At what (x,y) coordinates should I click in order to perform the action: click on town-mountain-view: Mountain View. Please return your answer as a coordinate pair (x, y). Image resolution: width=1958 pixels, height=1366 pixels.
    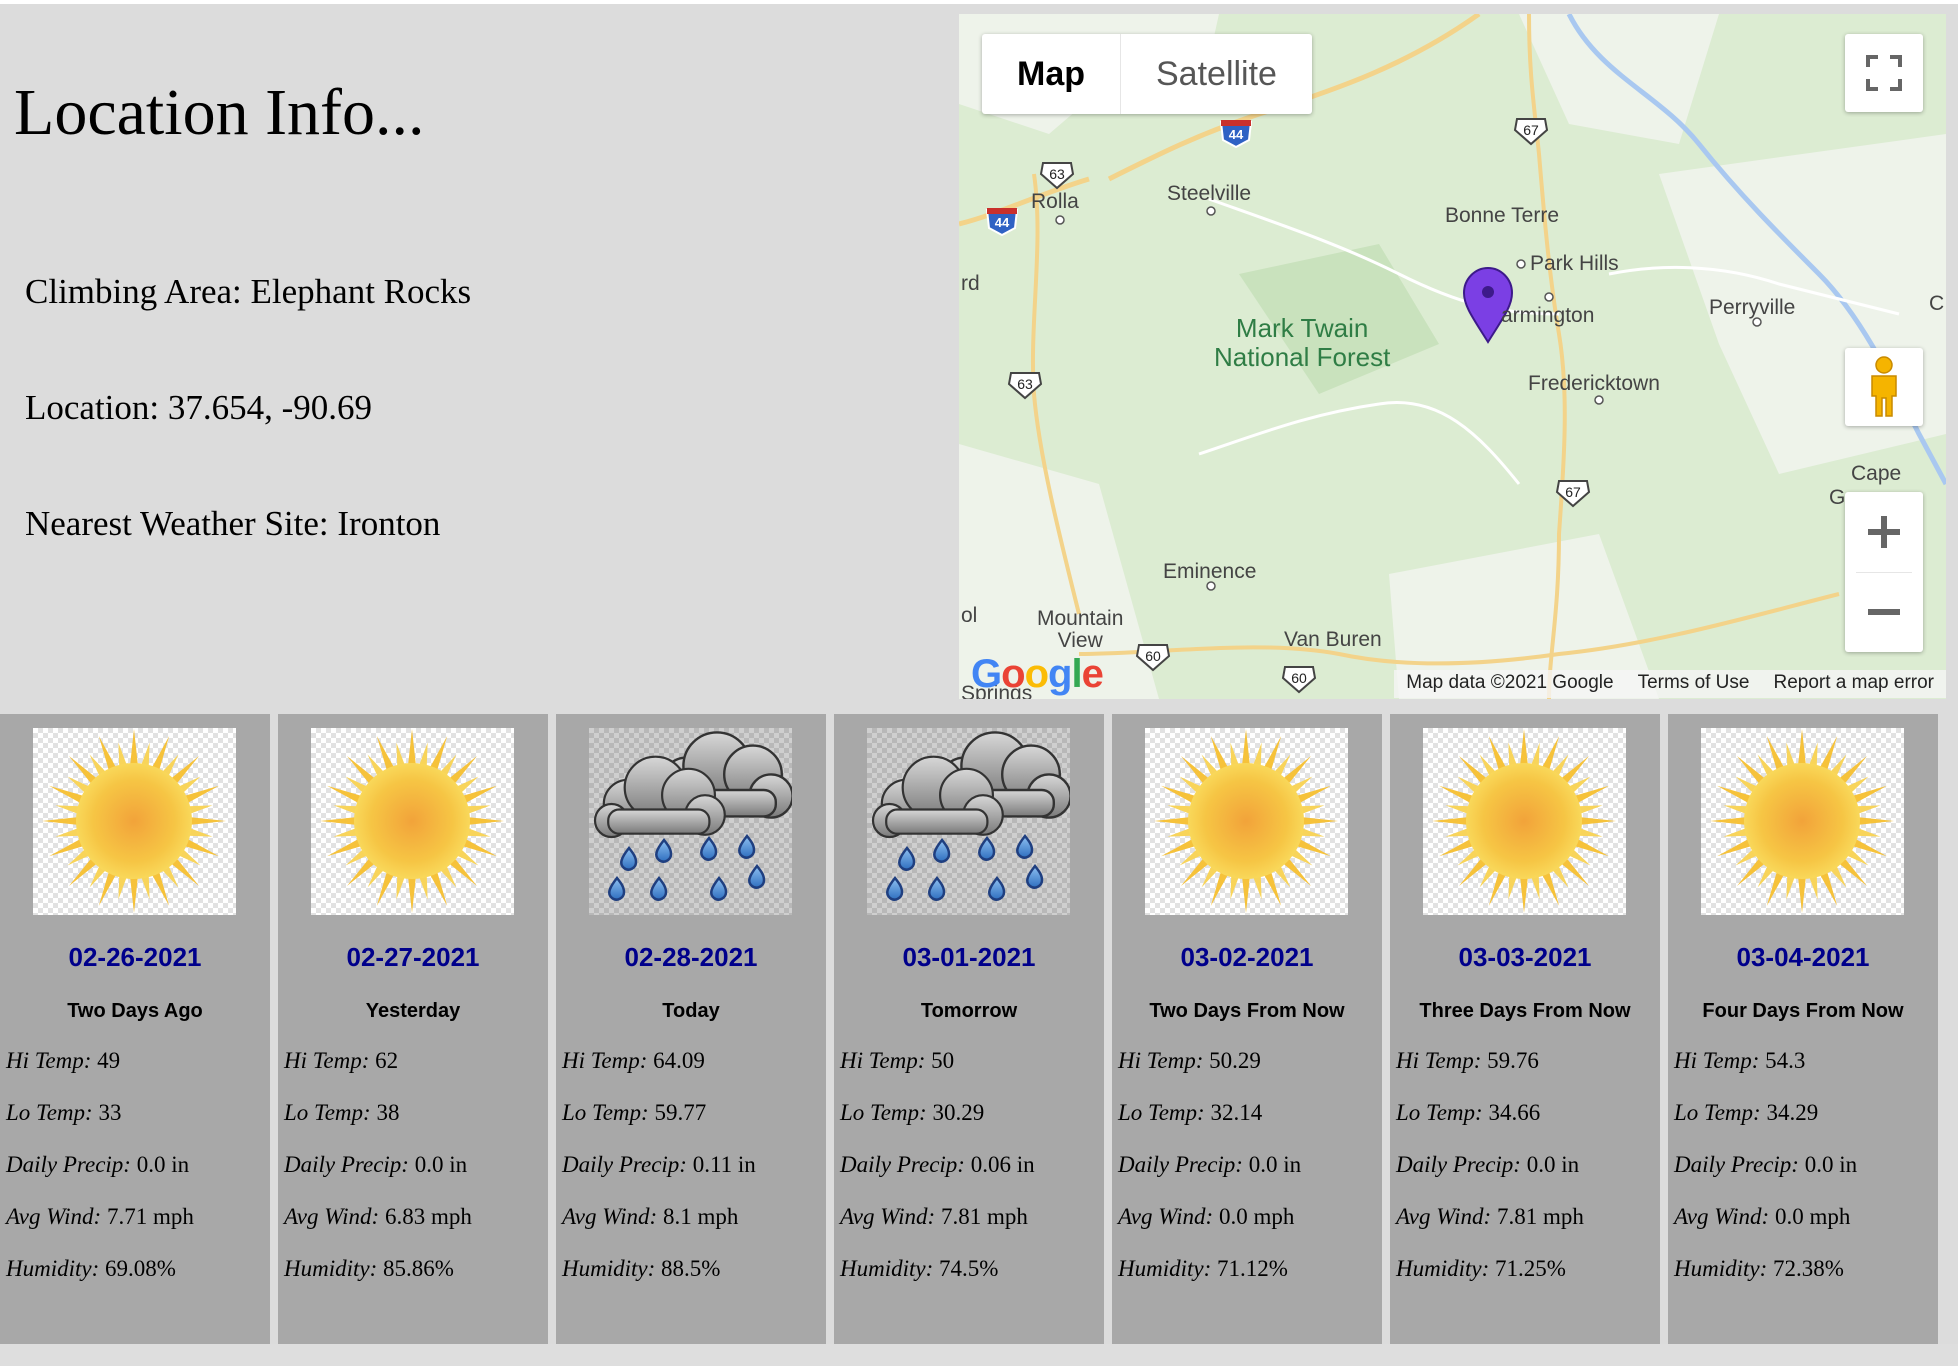
    Looking at the image, I should click on (1080, 630).